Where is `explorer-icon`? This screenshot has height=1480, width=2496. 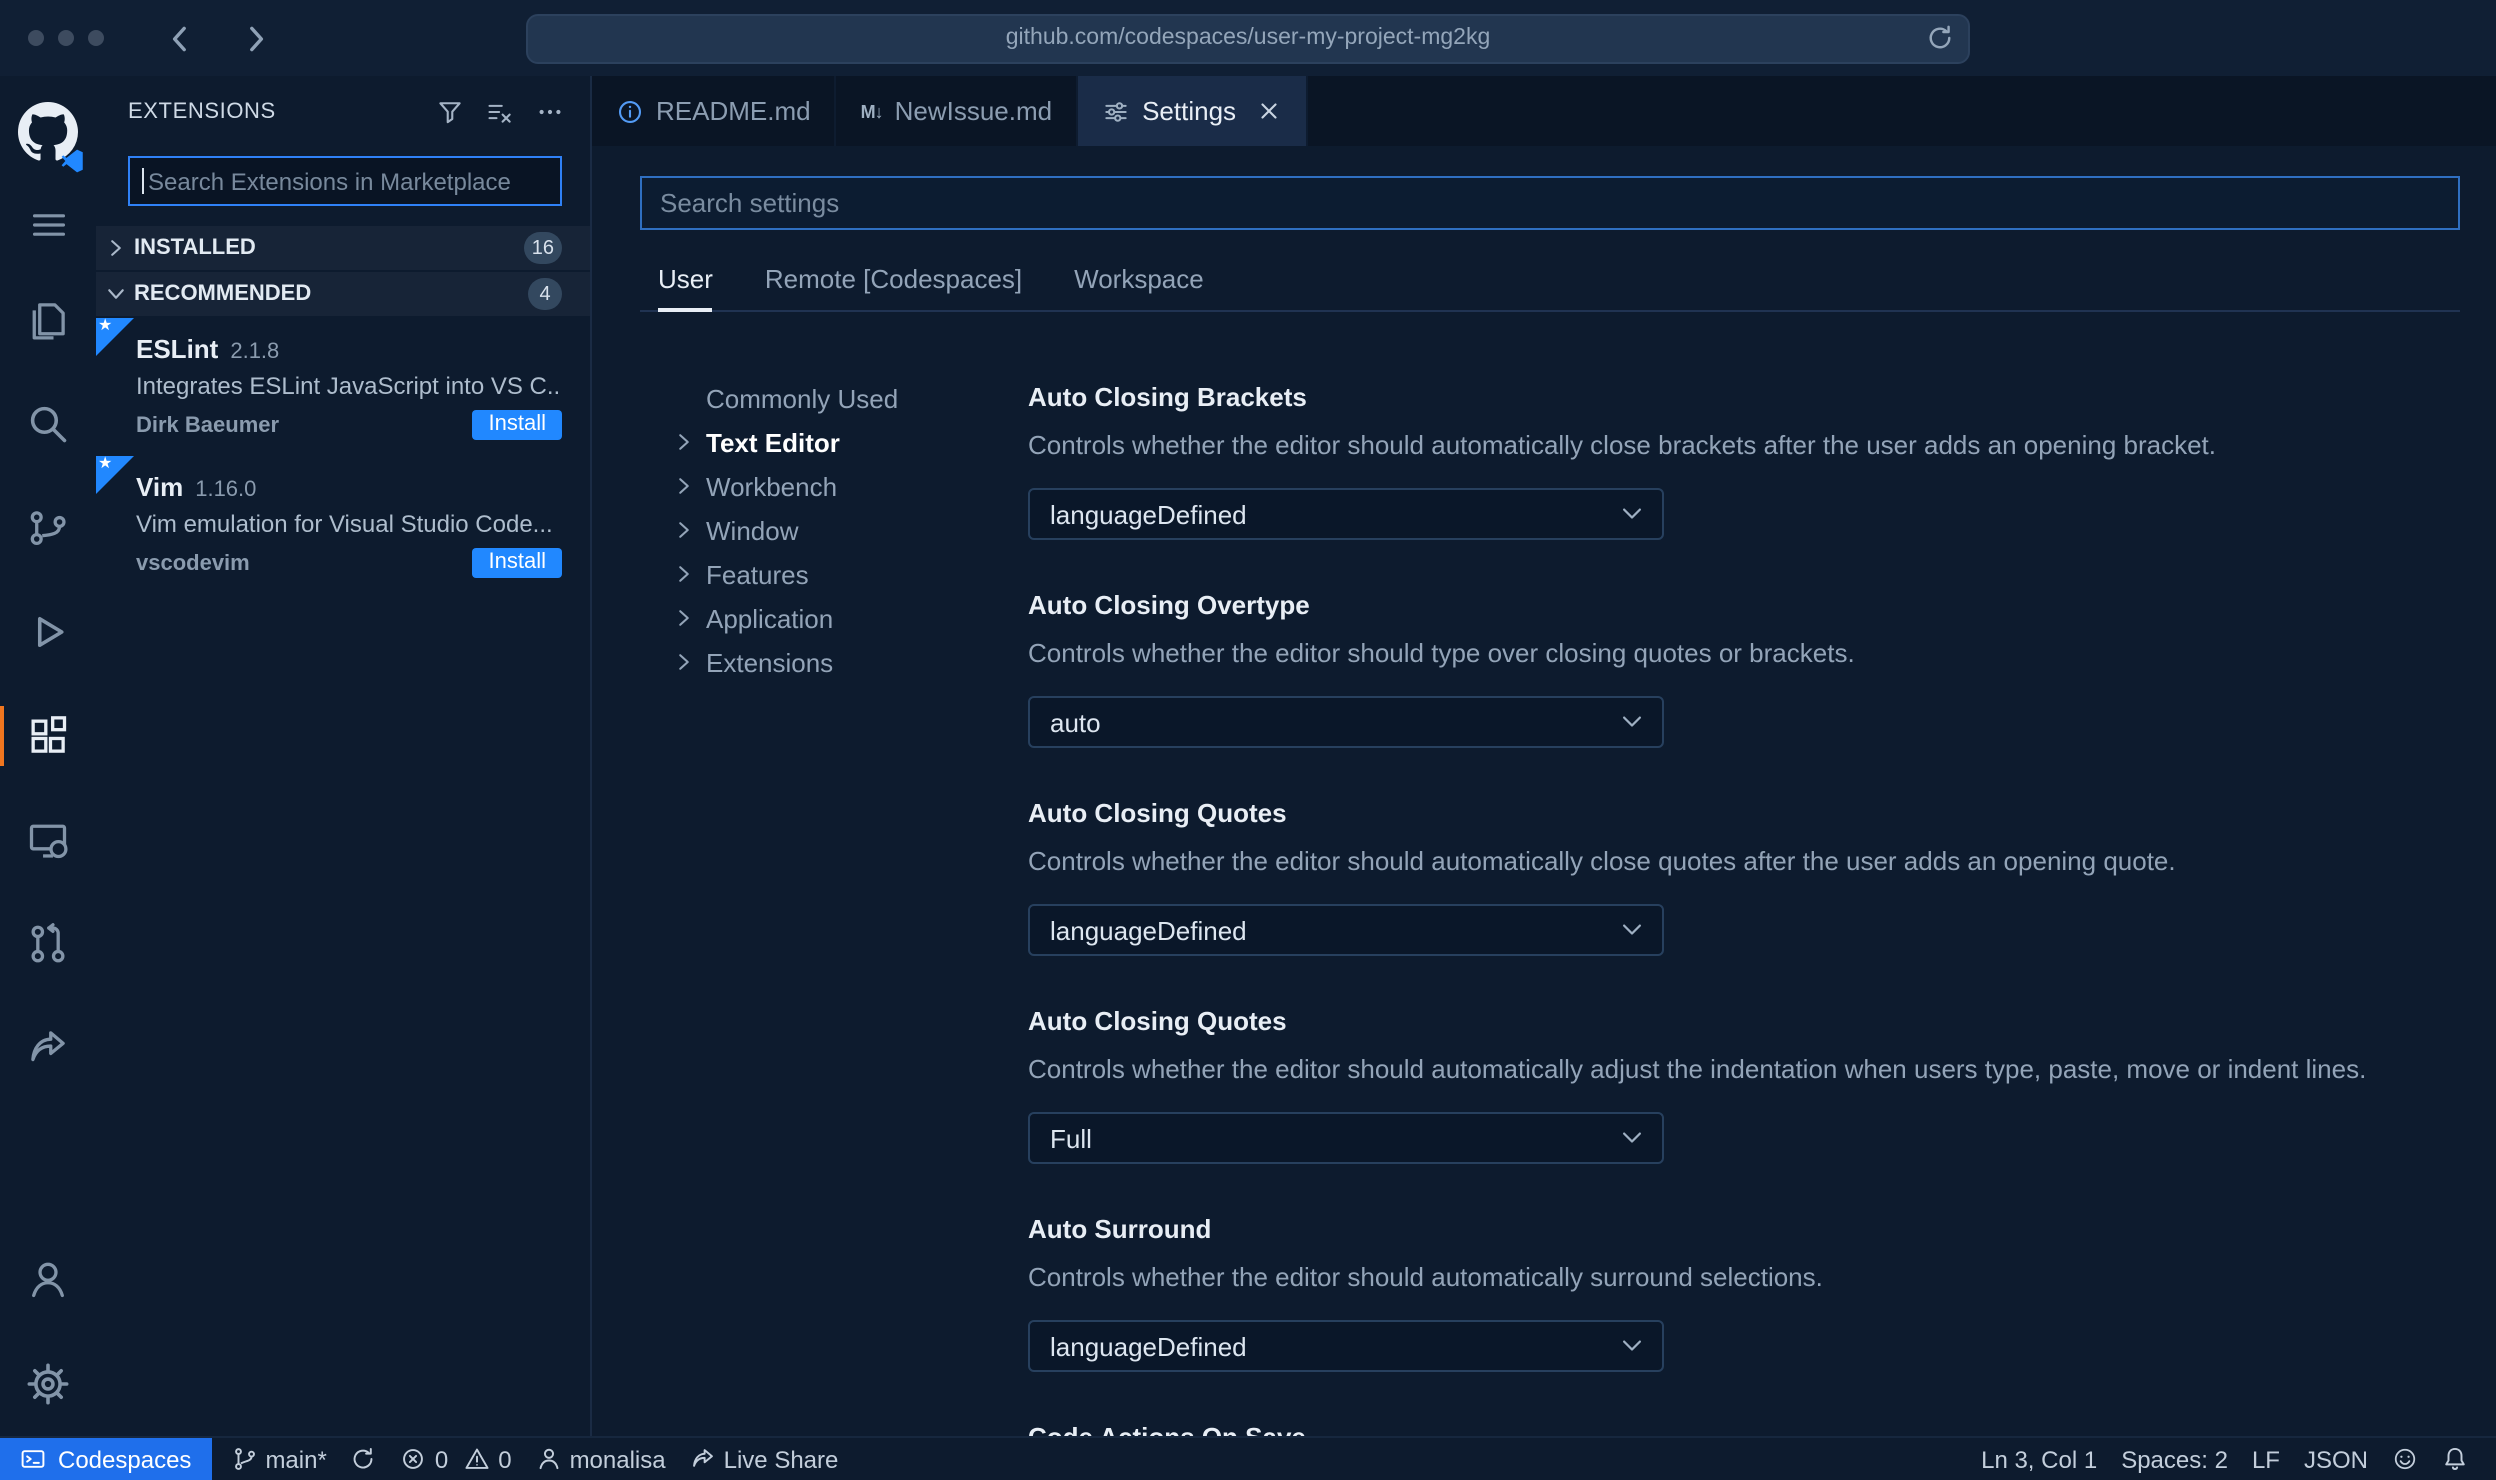
explorer-icon is located at coordinates (48, 320).